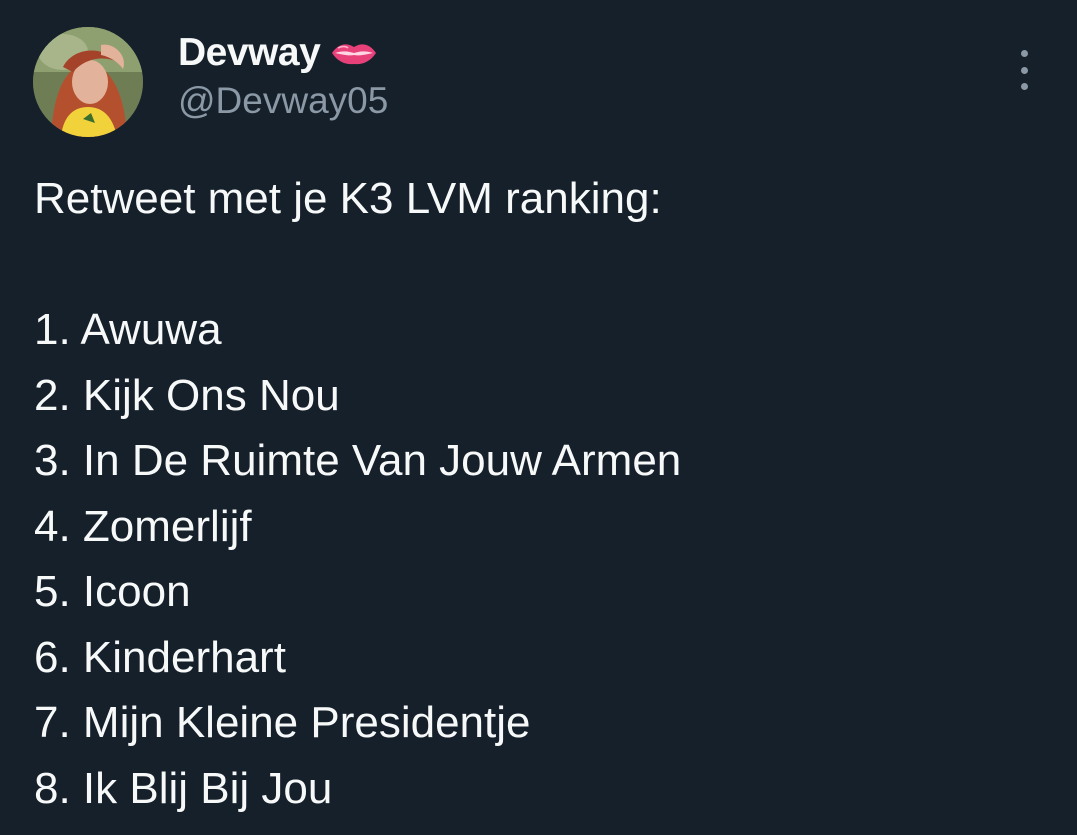  I want to click on ranking-item: 8. Ik Blij Bij Jou, so click(183, 788).